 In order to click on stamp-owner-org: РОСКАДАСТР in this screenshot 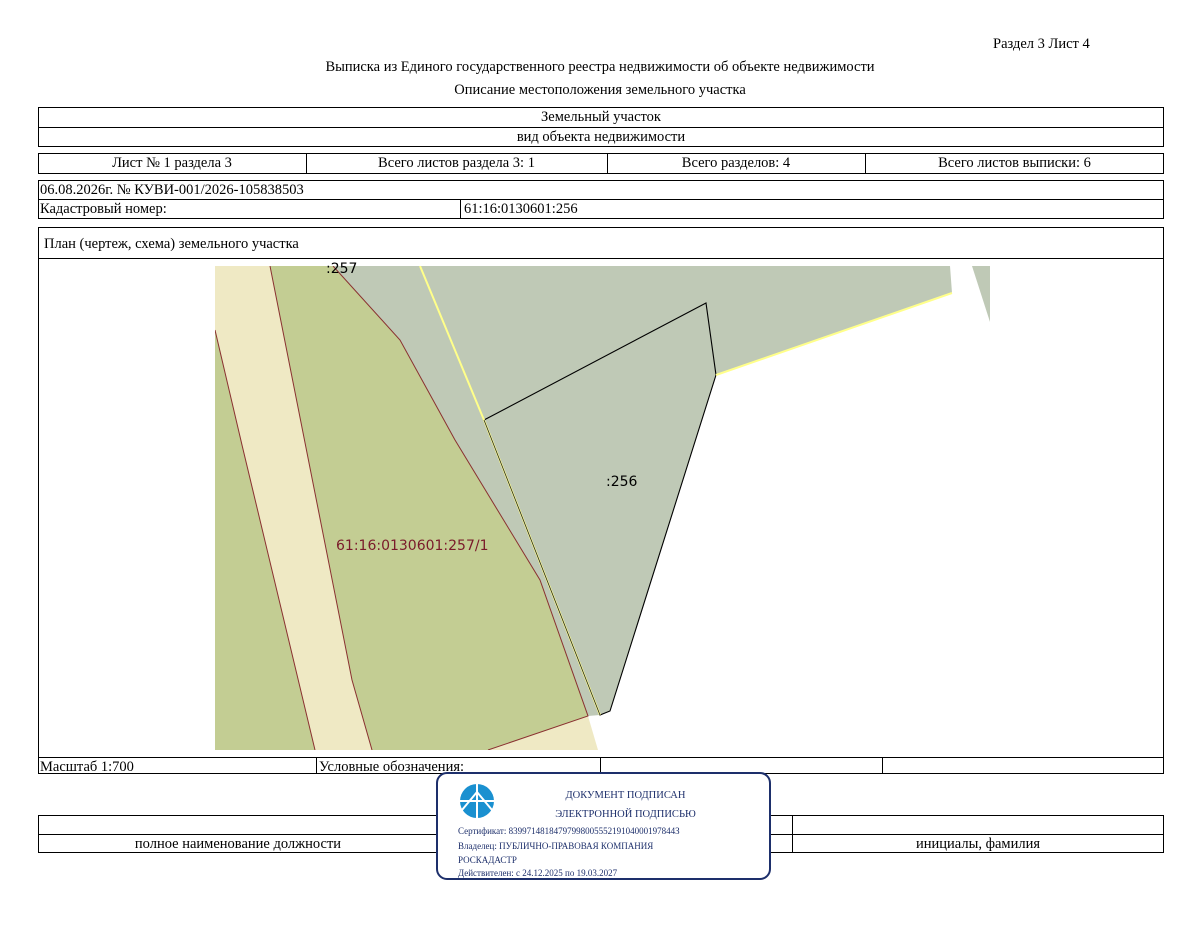, I will do `click(487, 860)`.